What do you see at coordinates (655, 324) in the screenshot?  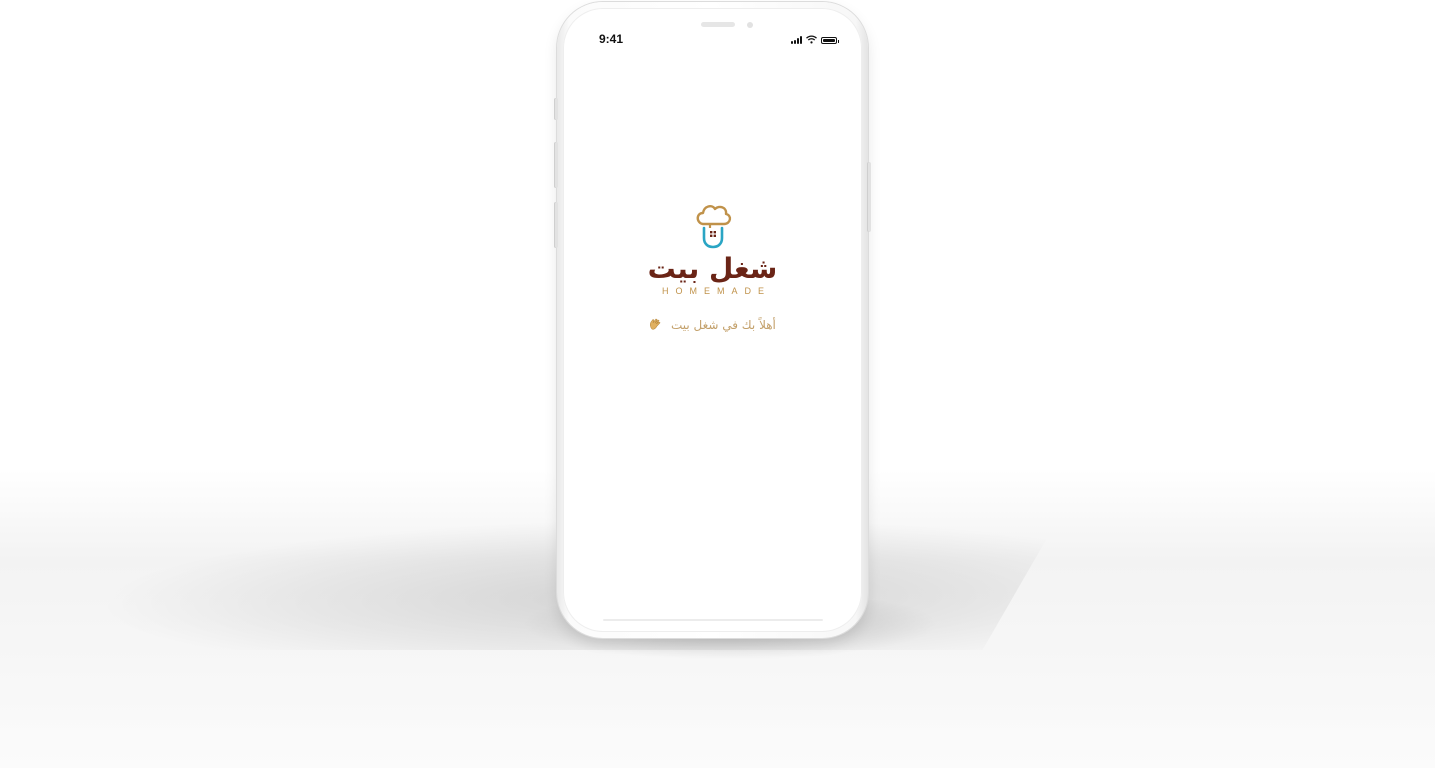 I see `waving-hand-icon` at bounding box center [655, 324].